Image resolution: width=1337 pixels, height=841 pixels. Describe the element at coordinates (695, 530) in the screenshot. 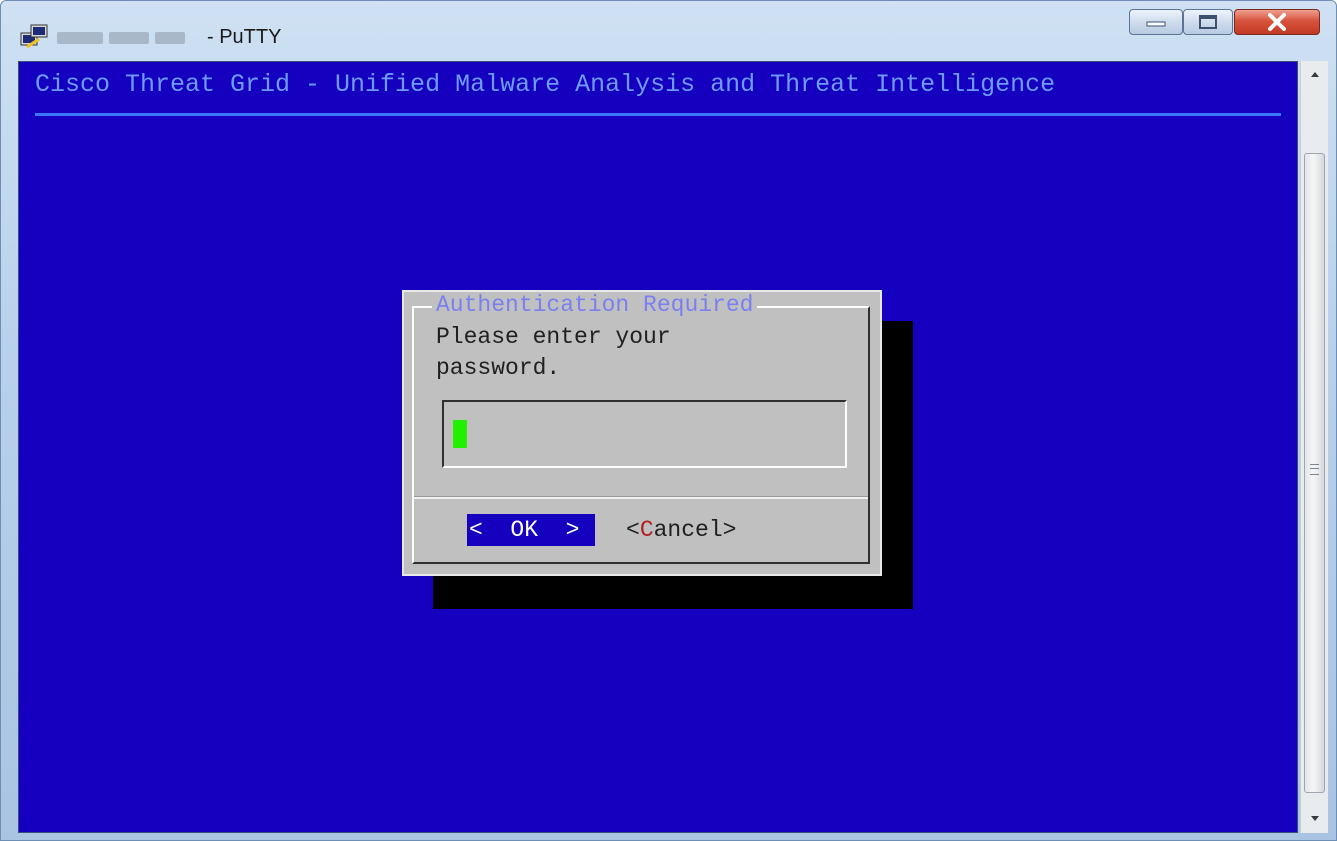

I see `cancel-label-rest: ancel>` at that location.